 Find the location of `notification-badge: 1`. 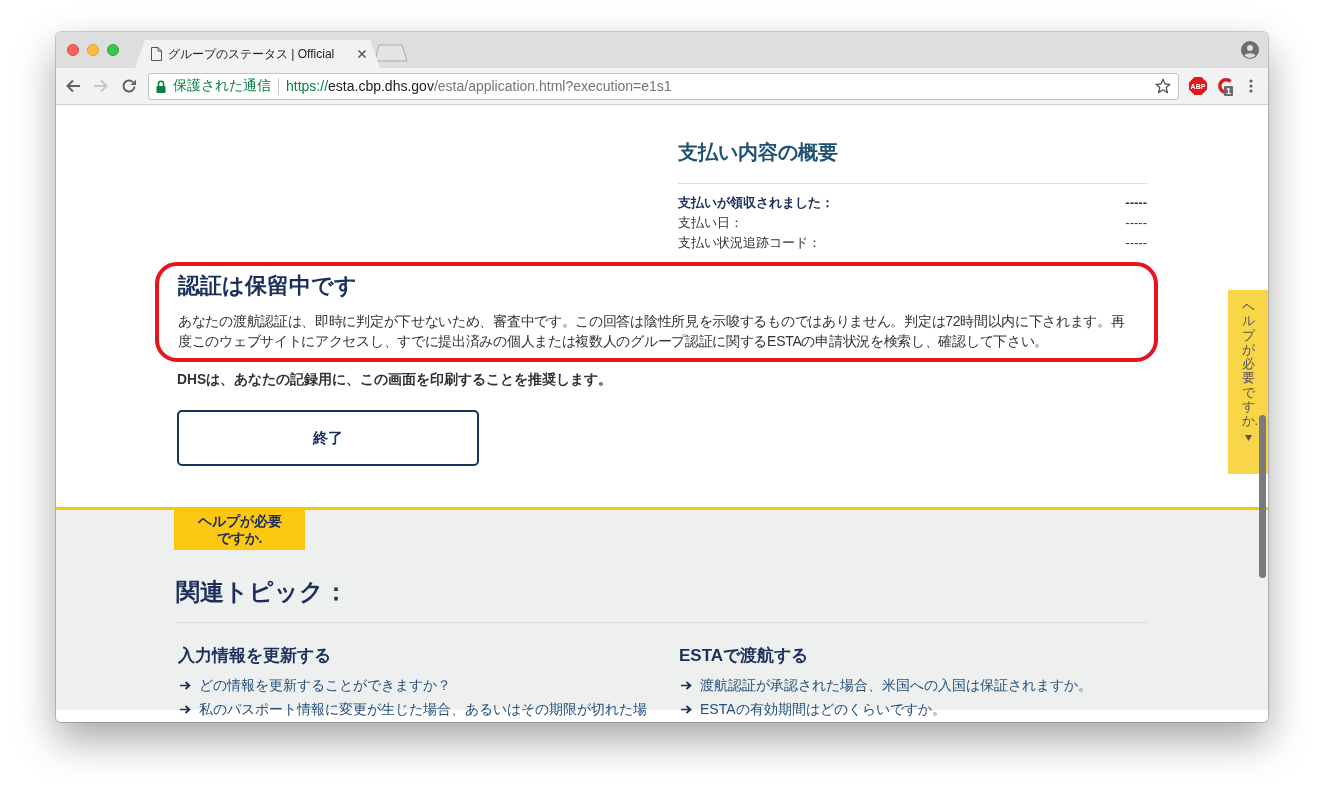

notification-badge: 1 is located at coordinates (1228, 91).